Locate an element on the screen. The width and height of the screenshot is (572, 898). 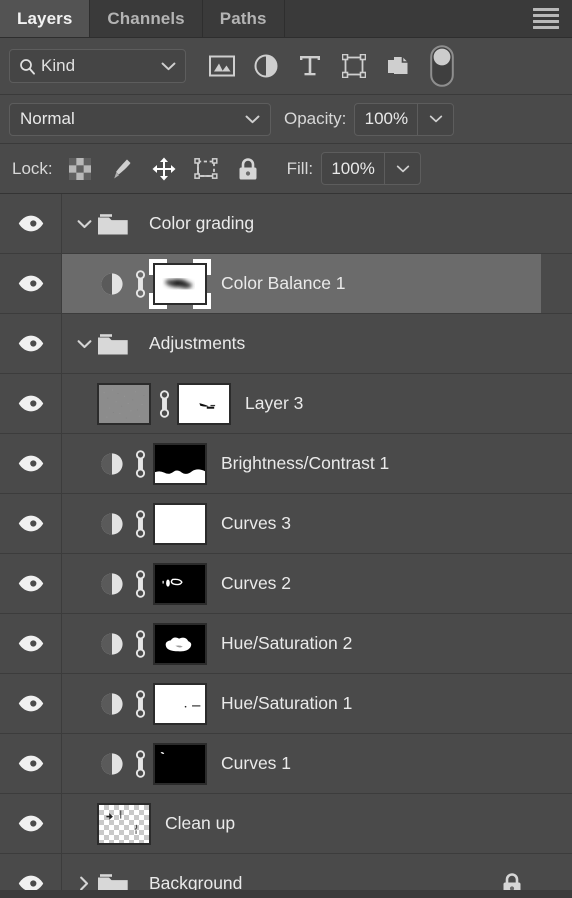
layer-row-body: Curves 2 is located at coordinates (301, 583).